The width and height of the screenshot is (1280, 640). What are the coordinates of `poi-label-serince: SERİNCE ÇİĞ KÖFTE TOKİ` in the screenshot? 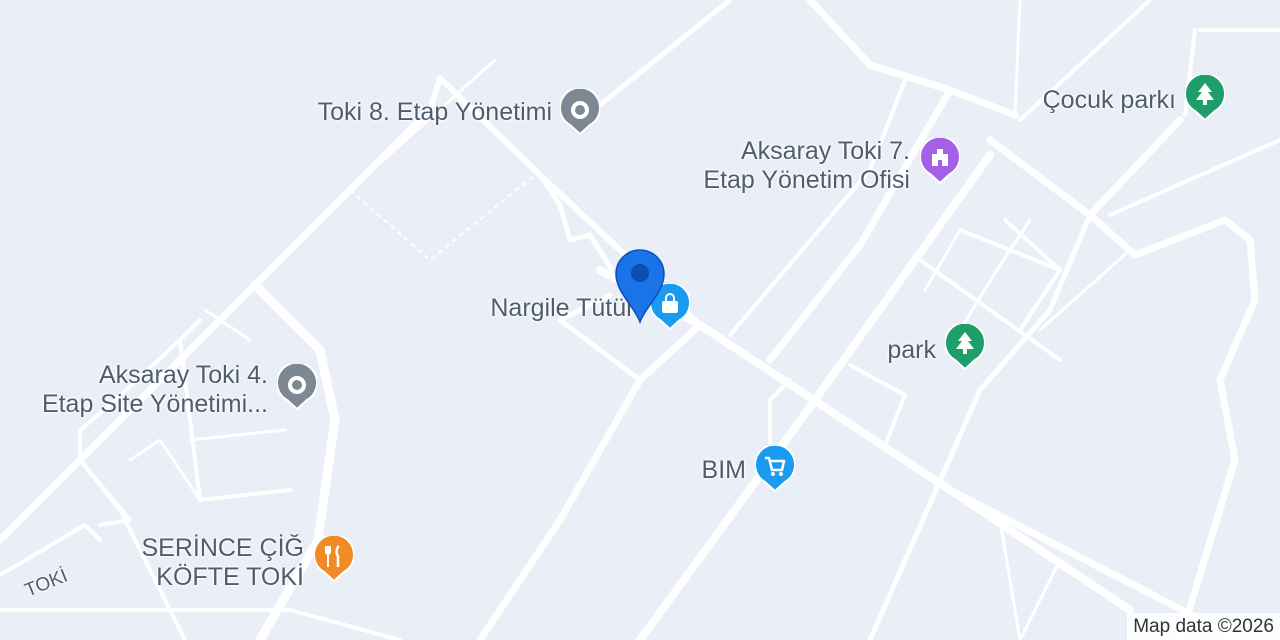 It's located at (202, 563).